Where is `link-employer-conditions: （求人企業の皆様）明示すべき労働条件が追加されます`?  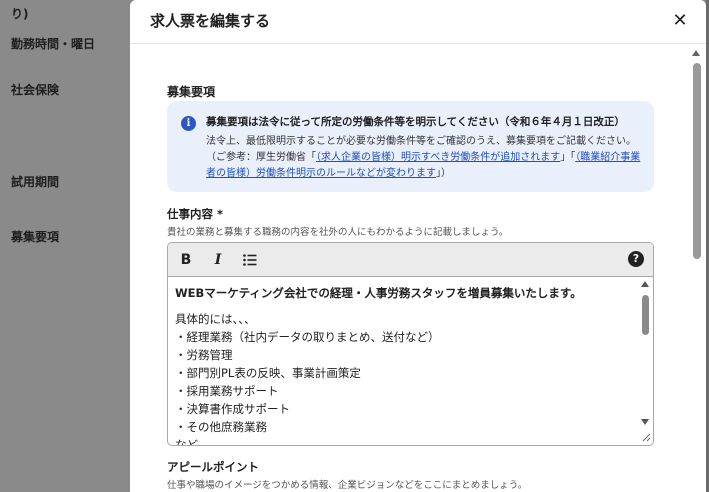 link-employer-conditions: （求人企業の皆様）明示すべき労働条件が追加されます is located at coordinates (438, 157).